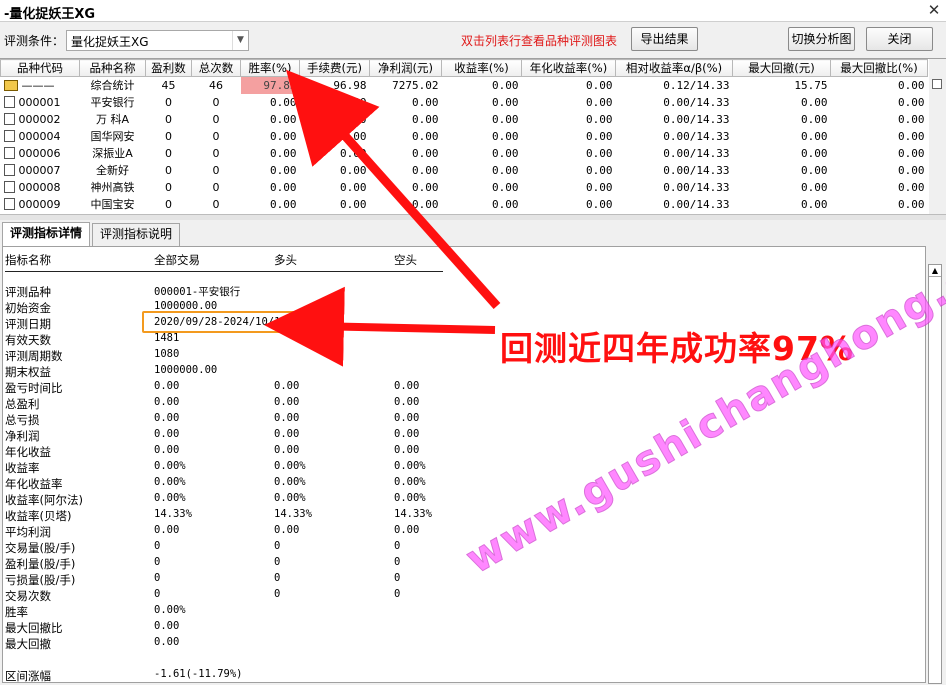 The image size is (946, 685). I want to click on chevron-down-icon: ▼, so click(240, 40).